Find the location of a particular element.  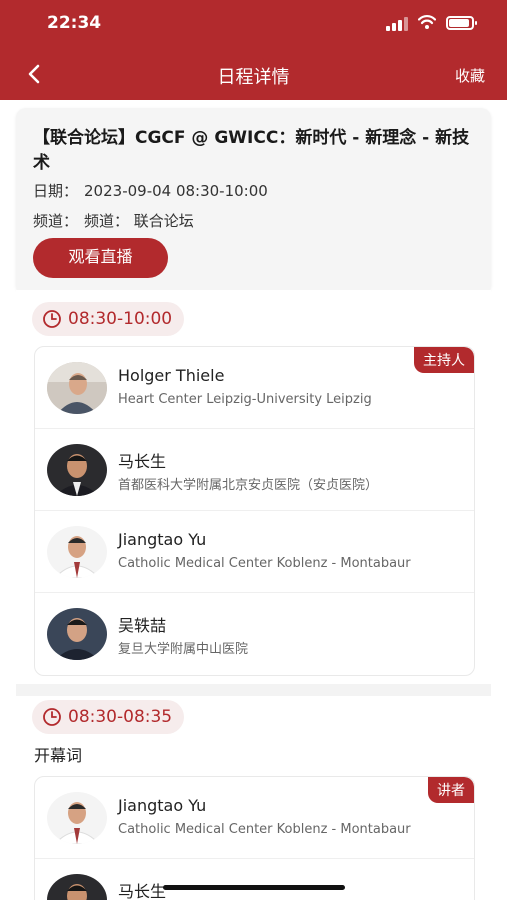

speaker-name: 吴轶喆 is located at coordinates (142, 625).